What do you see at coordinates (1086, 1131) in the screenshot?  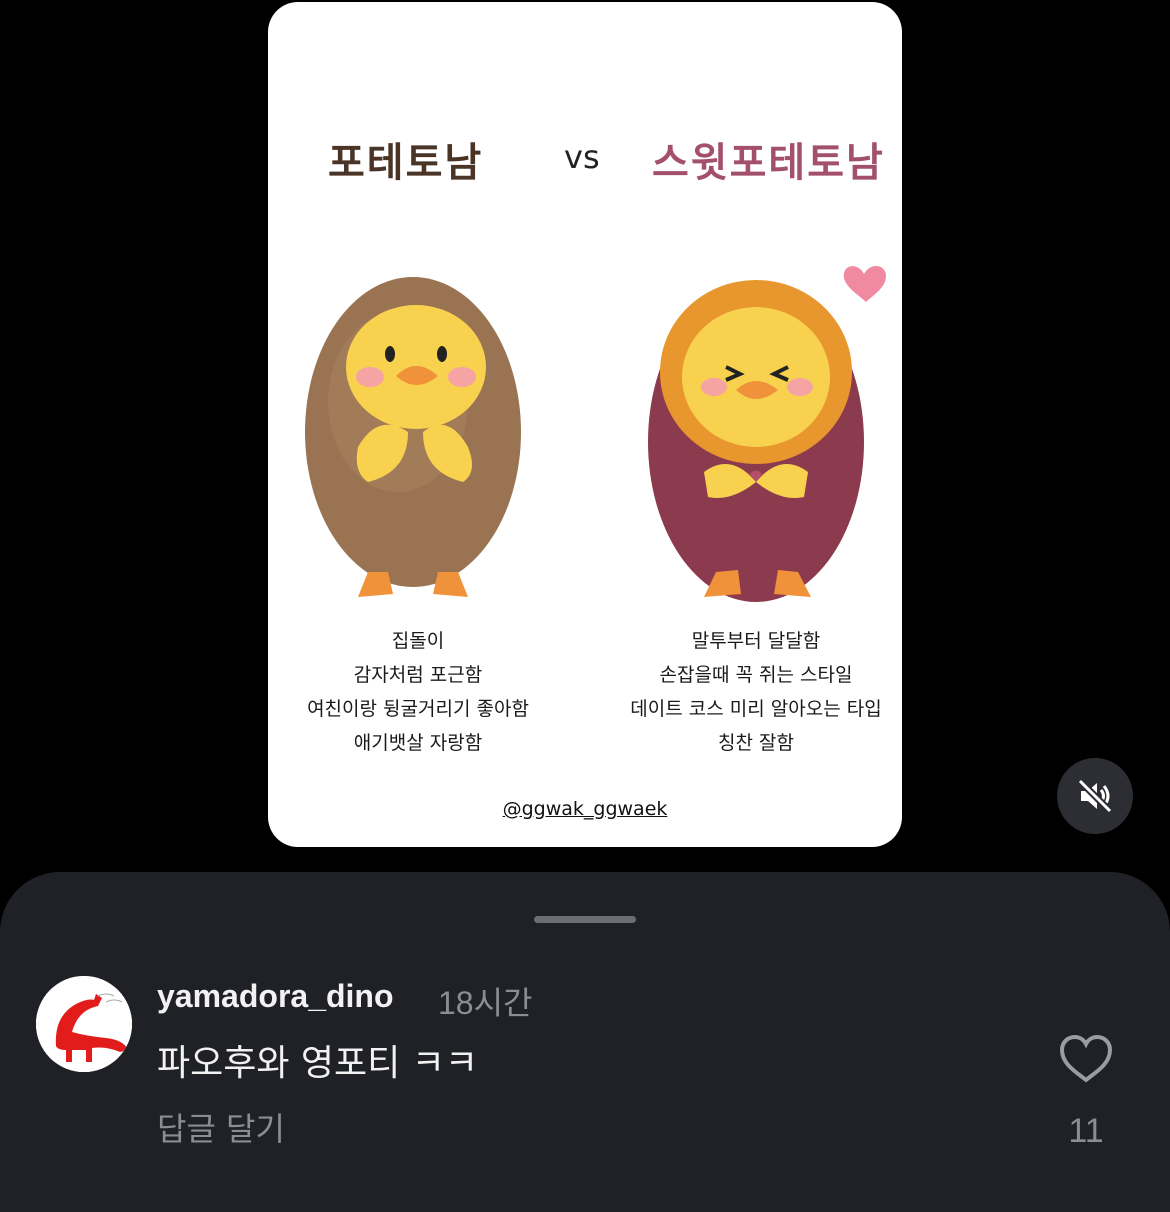 I see `like-count: 11` at bounding box center [1086, 1131].